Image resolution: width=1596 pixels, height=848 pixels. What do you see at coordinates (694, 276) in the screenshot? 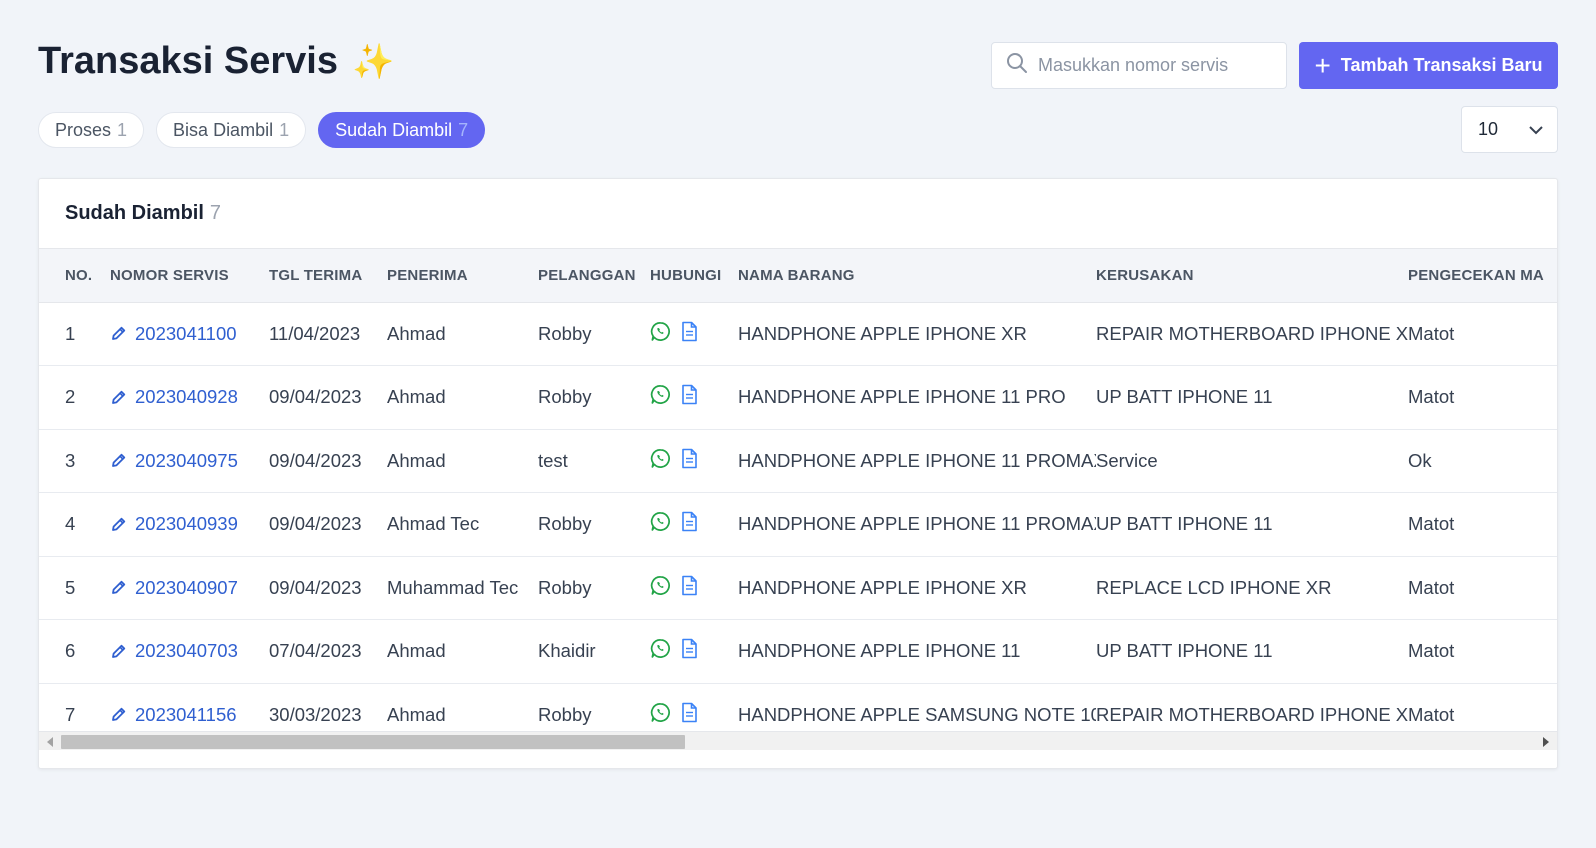
I see `column-header: HUBUNGI` at bounding box center [694, 276].